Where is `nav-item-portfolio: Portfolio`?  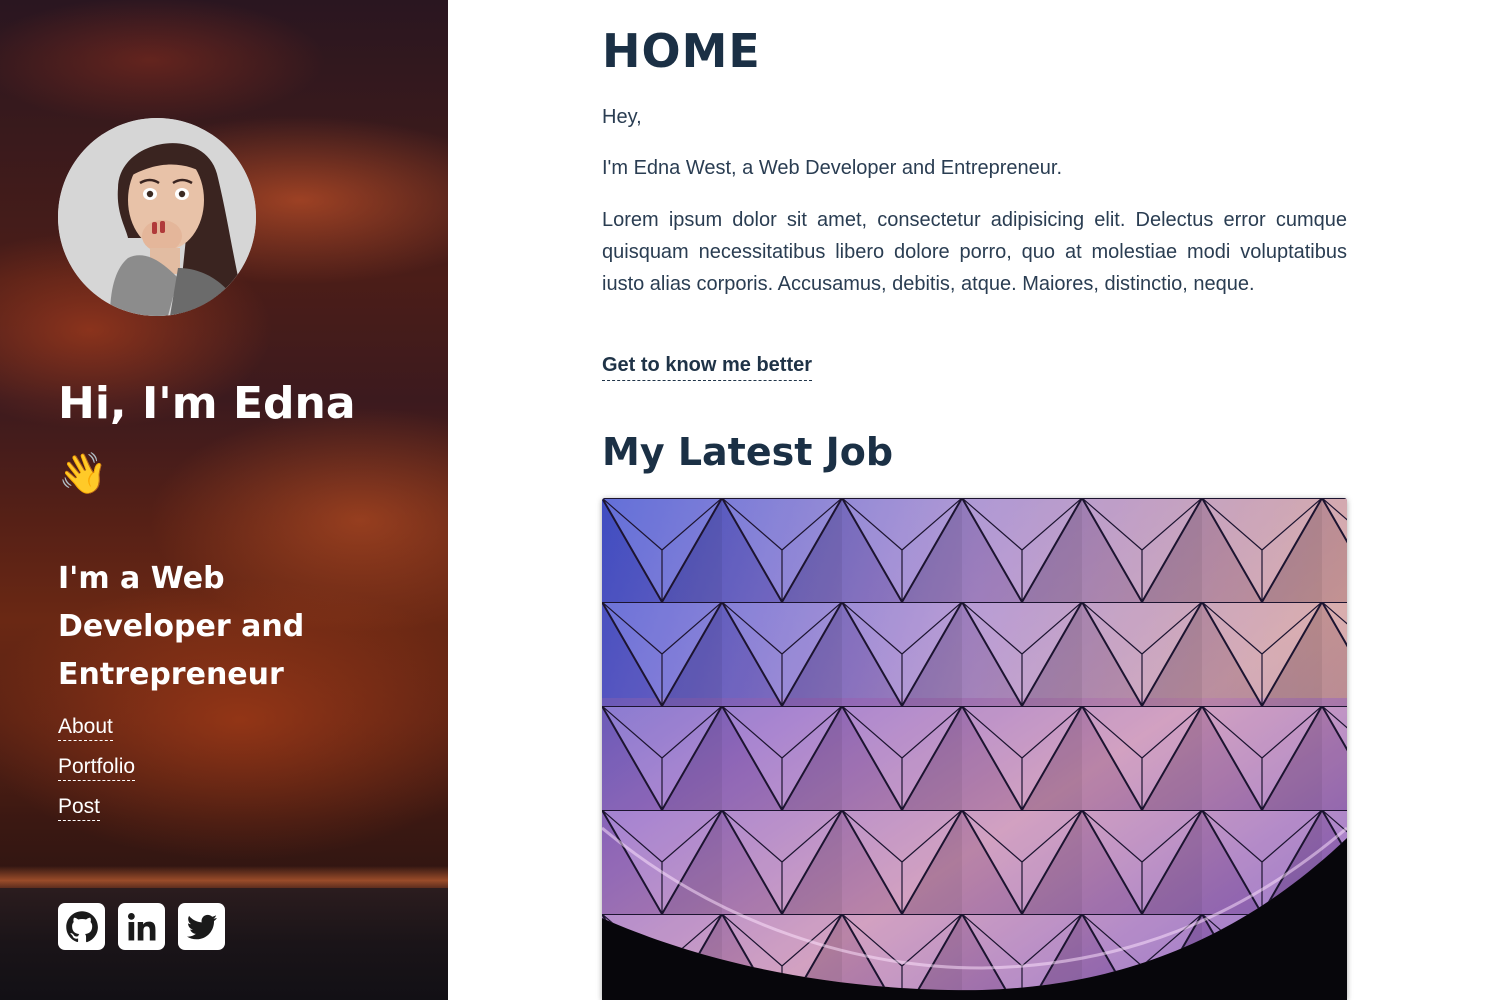 nav-item-portfolio: Portfolio is located at coordinates (97, 775).